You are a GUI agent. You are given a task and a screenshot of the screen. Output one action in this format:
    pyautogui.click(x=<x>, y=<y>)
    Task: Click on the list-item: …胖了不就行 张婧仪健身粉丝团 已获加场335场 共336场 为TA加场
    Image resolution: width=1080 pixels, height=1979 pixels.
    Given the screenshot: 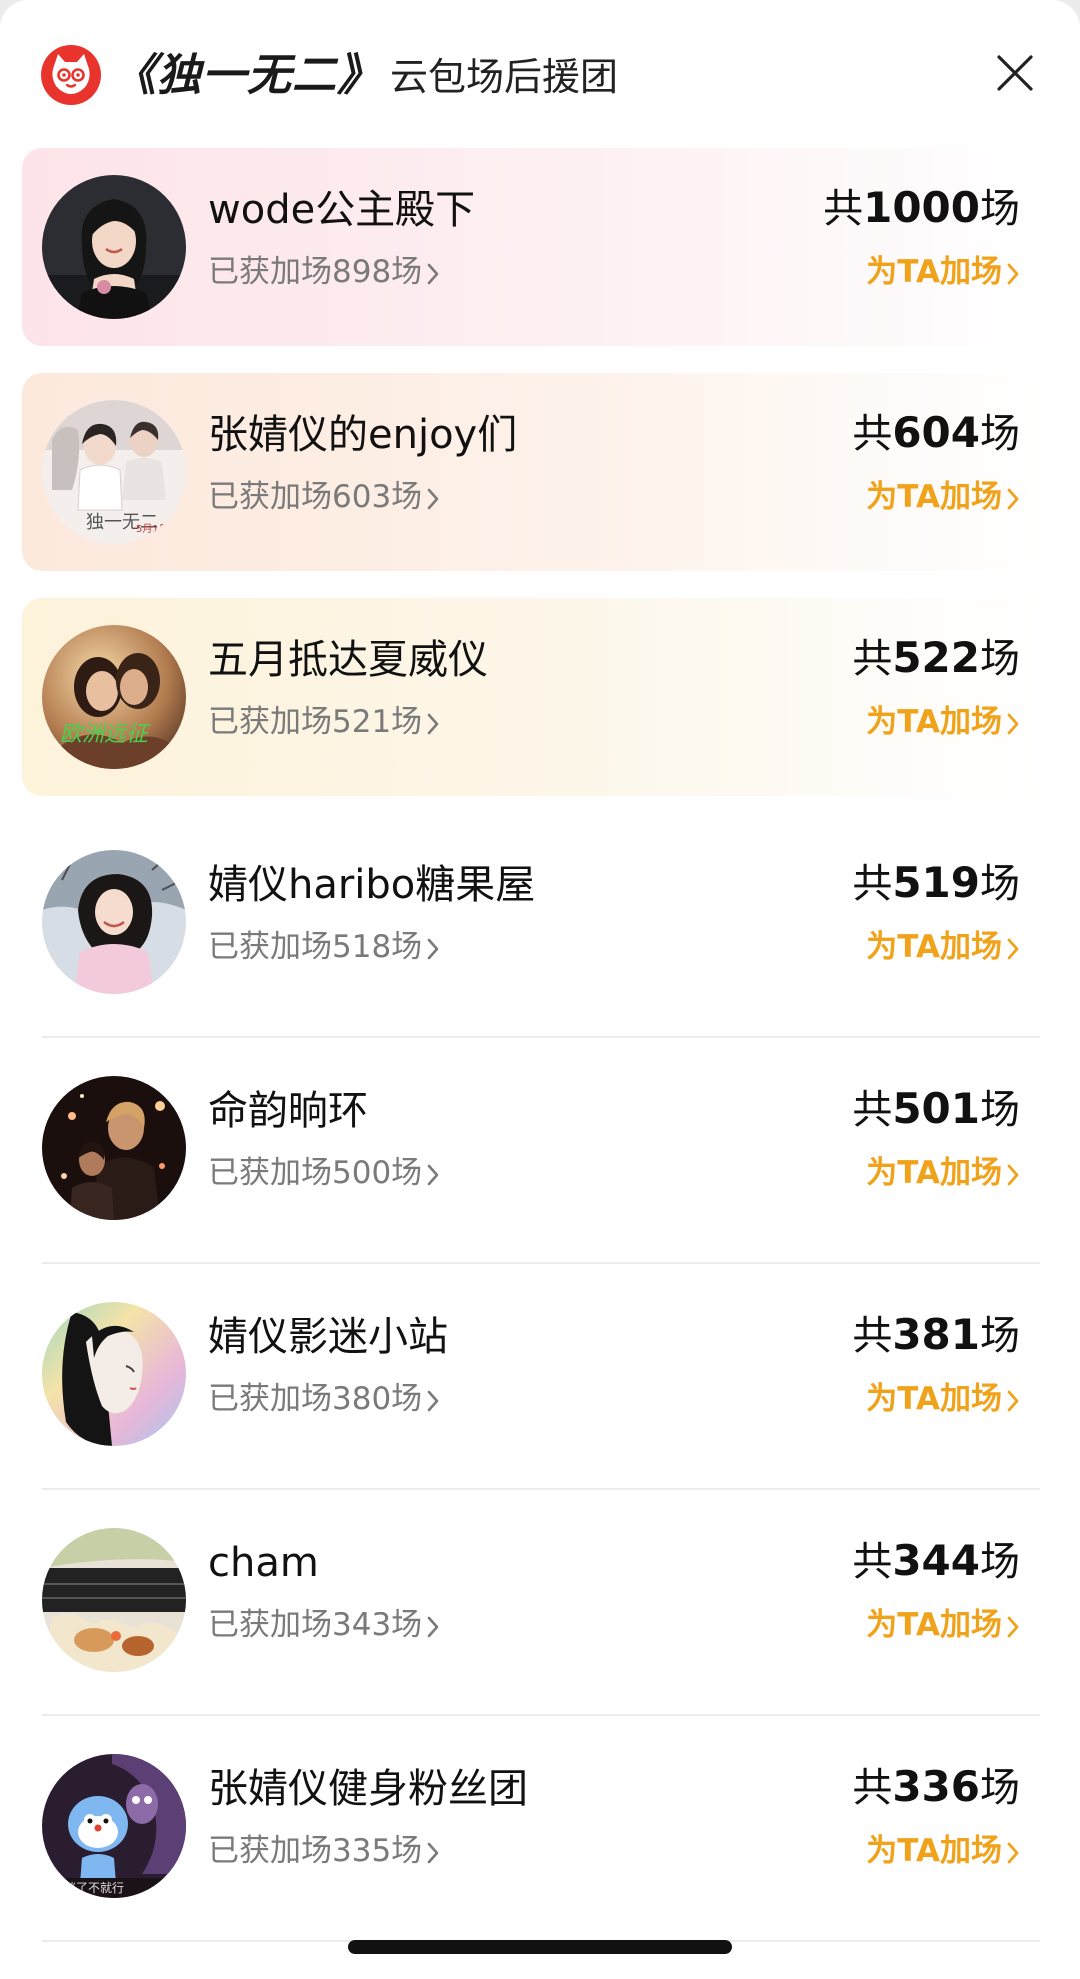 What is the action you would take?
    pyautogui.click(x=532, y=1826)
    